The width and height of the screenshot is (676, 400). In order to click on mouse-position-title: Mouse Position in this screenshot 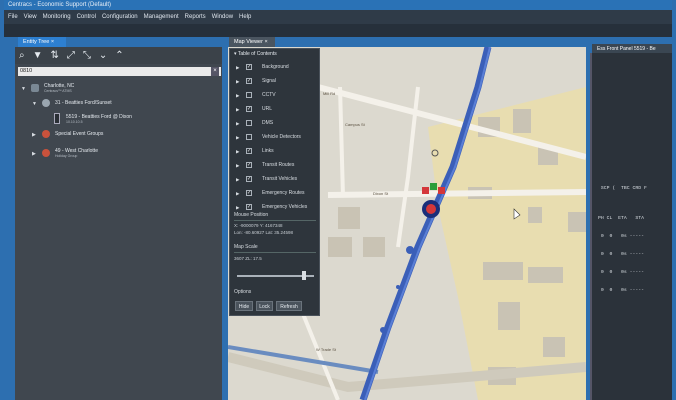, I will do `click(251, 215)`.